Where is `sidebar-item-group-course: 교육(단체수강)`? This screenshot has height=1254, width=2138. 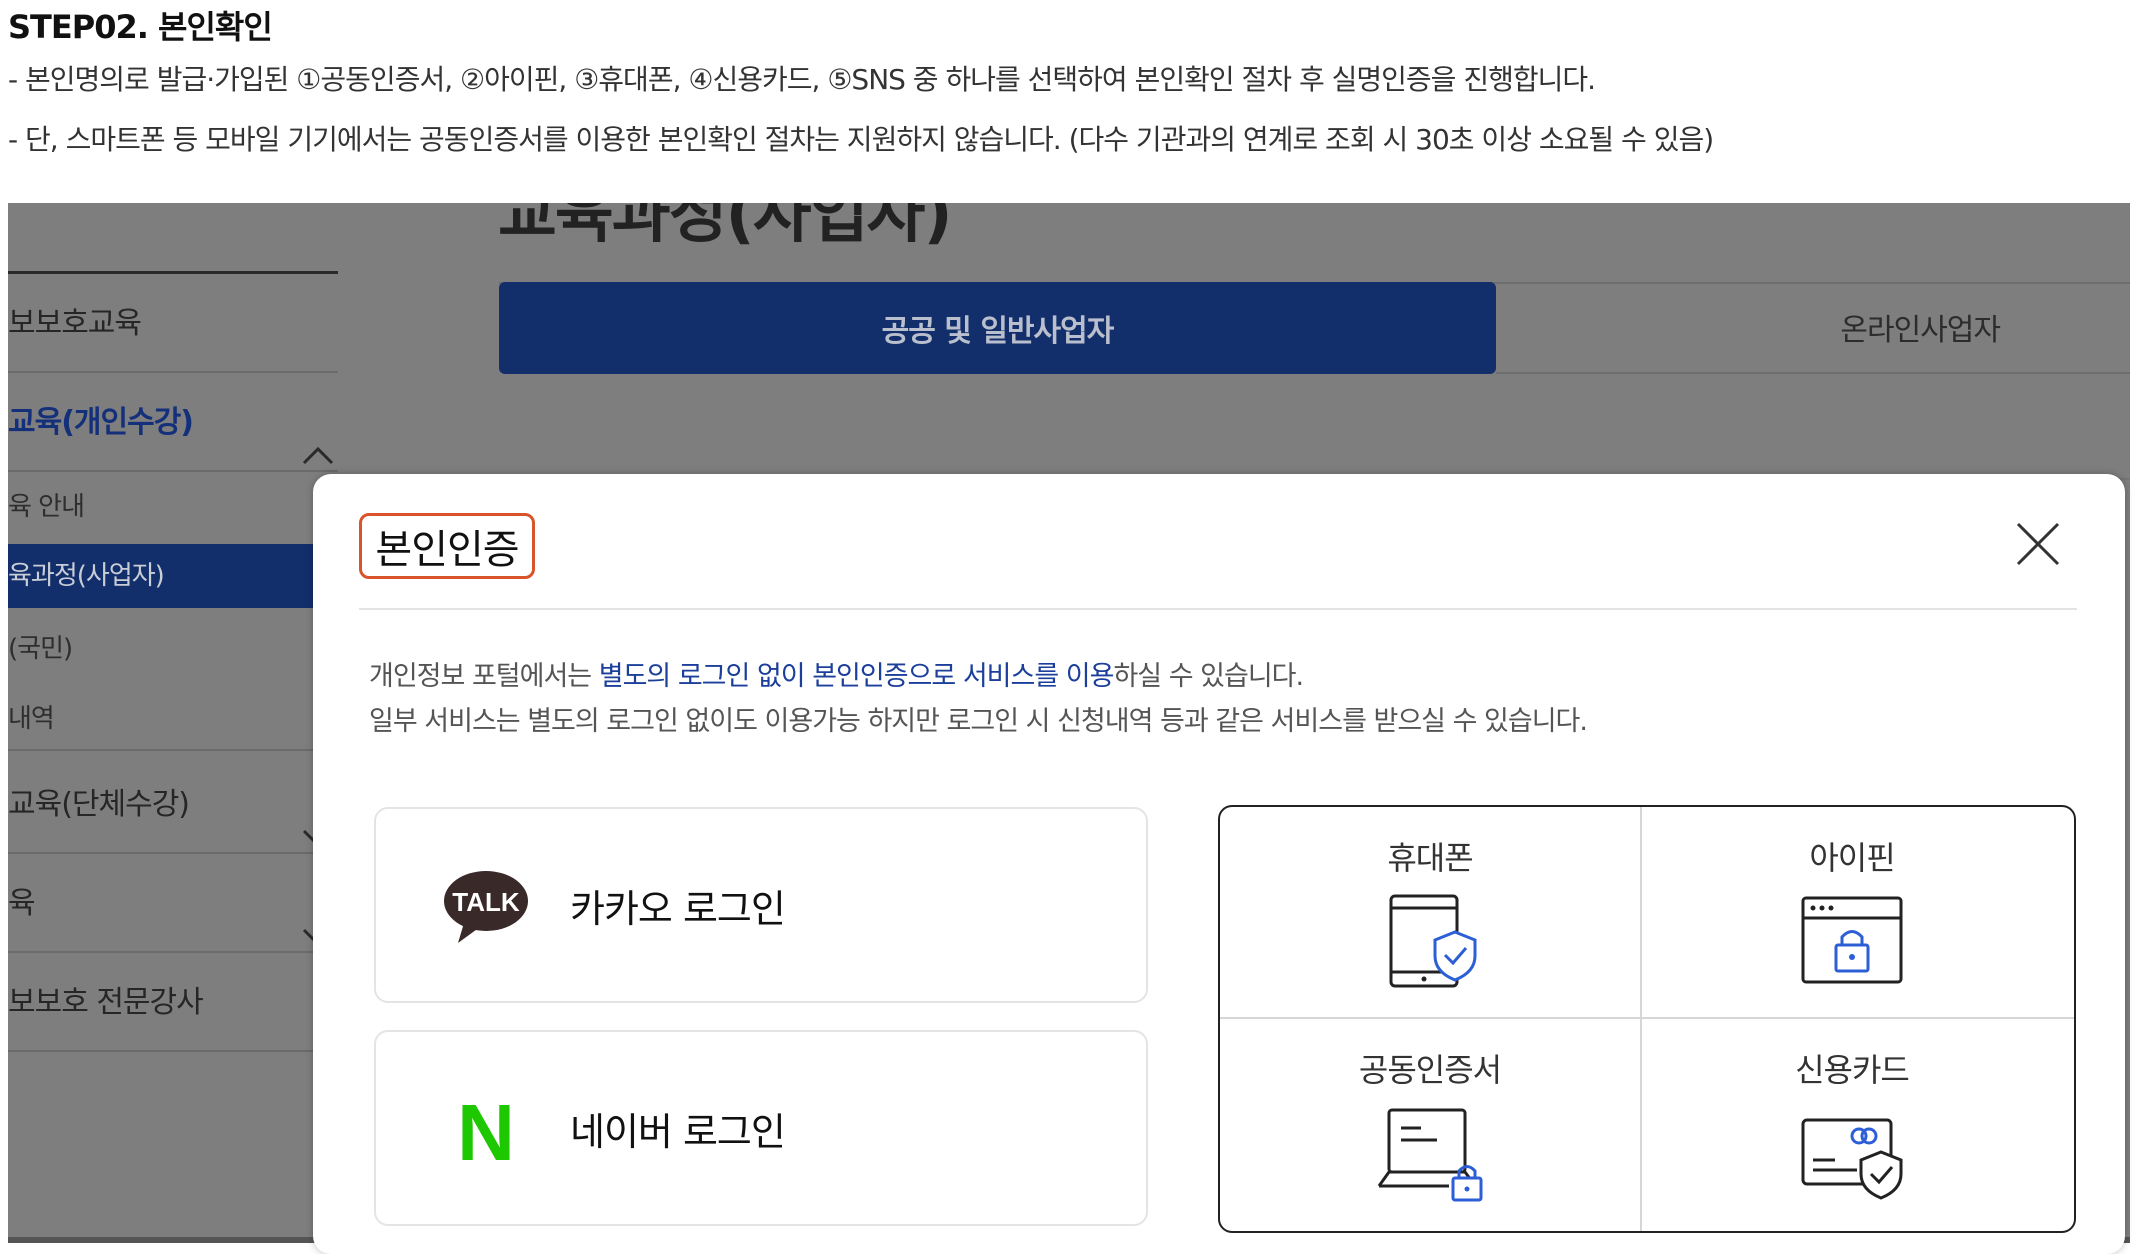 sidebar-item-group-course: 교육(단체수강) is located at coordinates (173, 804).